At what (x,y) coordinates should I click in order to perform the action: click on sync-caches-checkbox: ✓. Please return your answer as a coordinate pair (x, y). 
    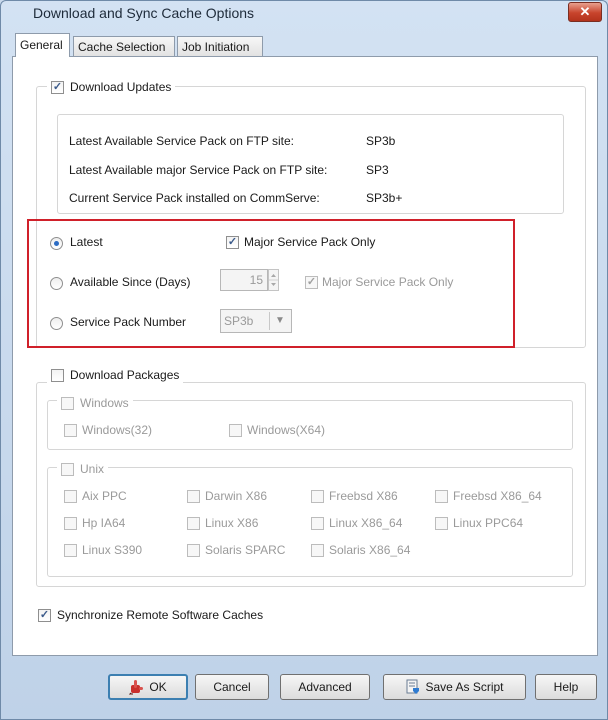
    Looking at the image, I should click on (44, 615).